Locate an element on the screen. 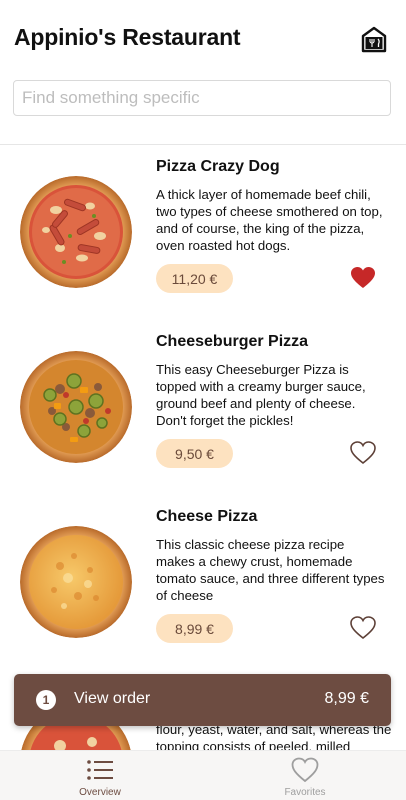 The image size is (406, 800). bottom-navigation: Overview Favorites is located at coordinates (203, 775).